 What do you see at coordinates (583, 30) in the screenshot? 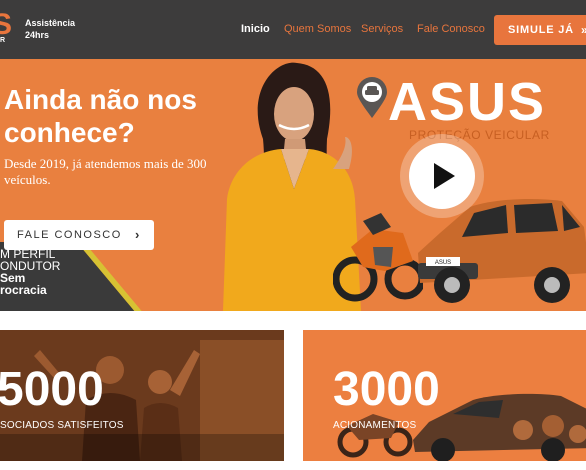
I see `double-chevron-icon: »` at bounding box center [583, 30].